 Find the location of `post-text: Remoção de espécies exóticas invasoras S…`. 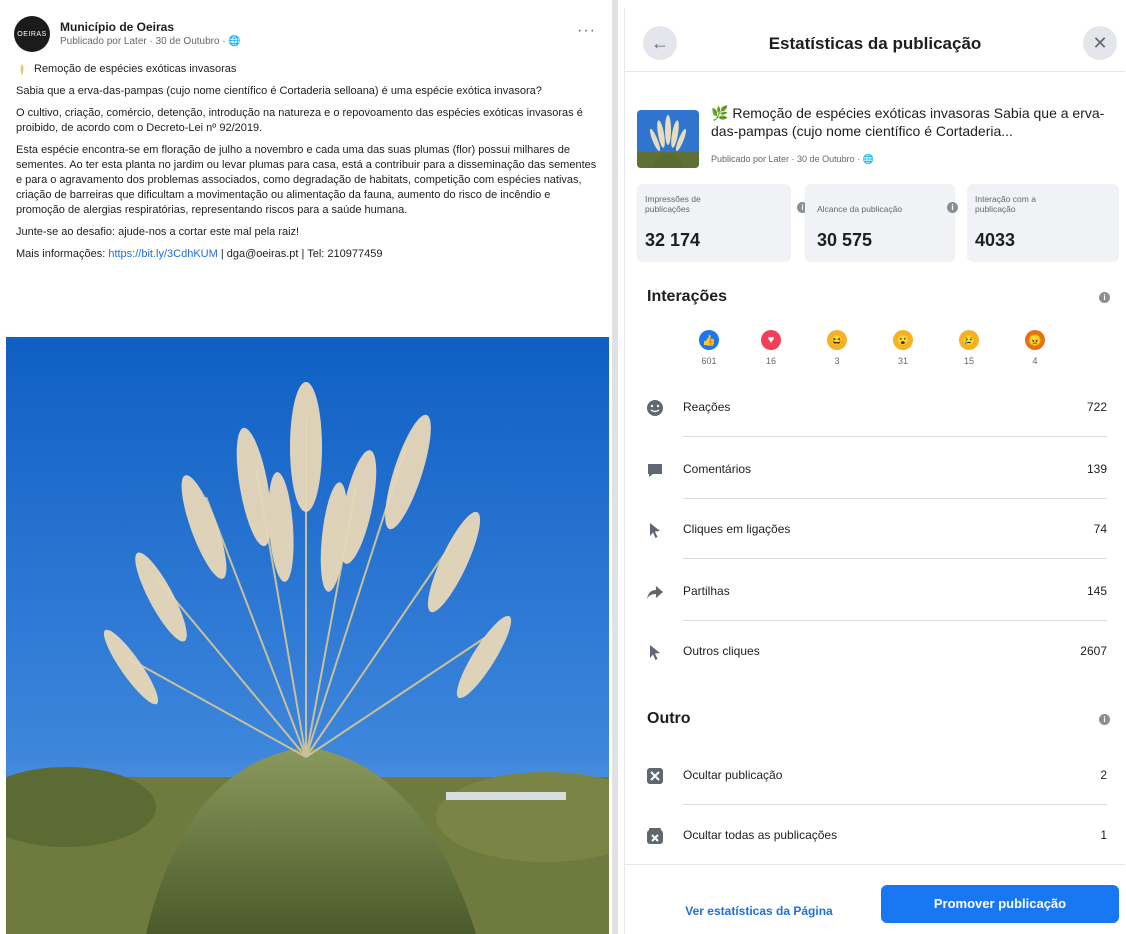

post-text: Remoção de espécies exóticas invasoras S… is located at coordinates (308, 165).